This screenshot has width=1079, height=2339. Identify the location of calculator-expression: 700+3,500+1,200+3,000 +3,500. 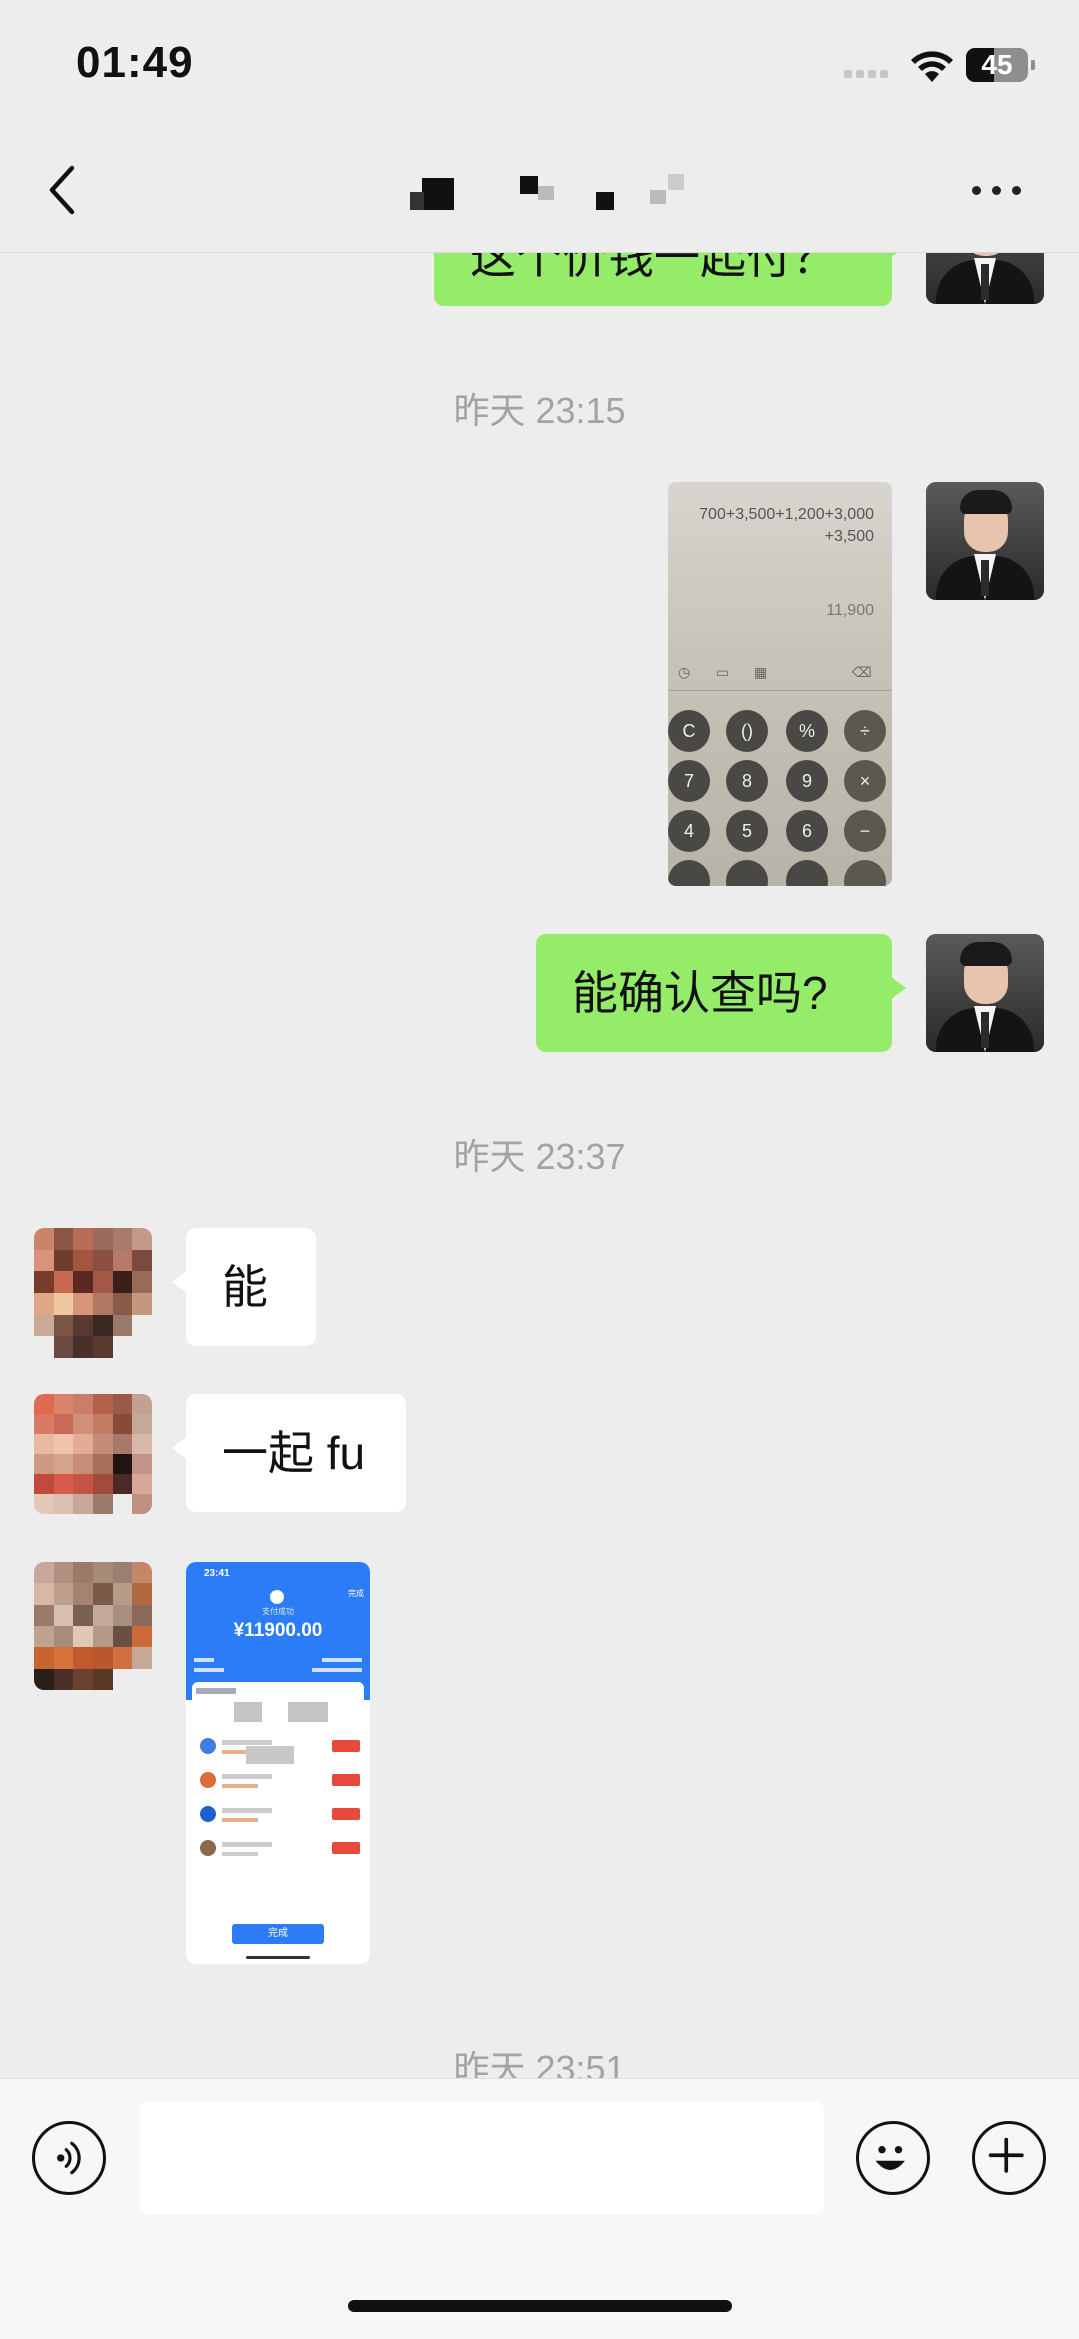
(786, 525).